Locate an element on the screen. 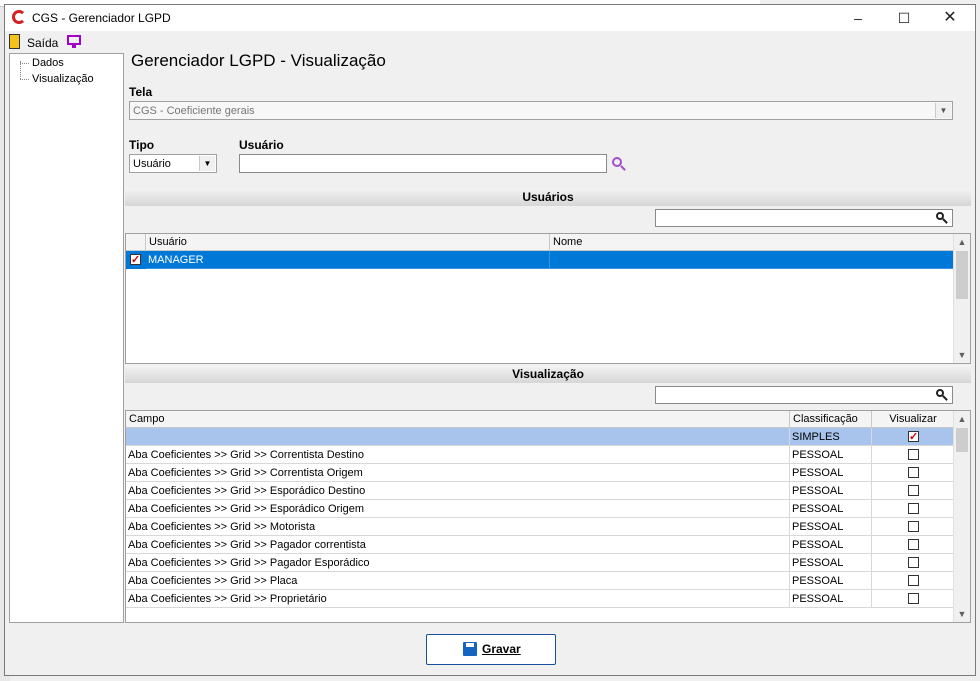  save-button-label: Gravar is located at coordinates (501, 649).